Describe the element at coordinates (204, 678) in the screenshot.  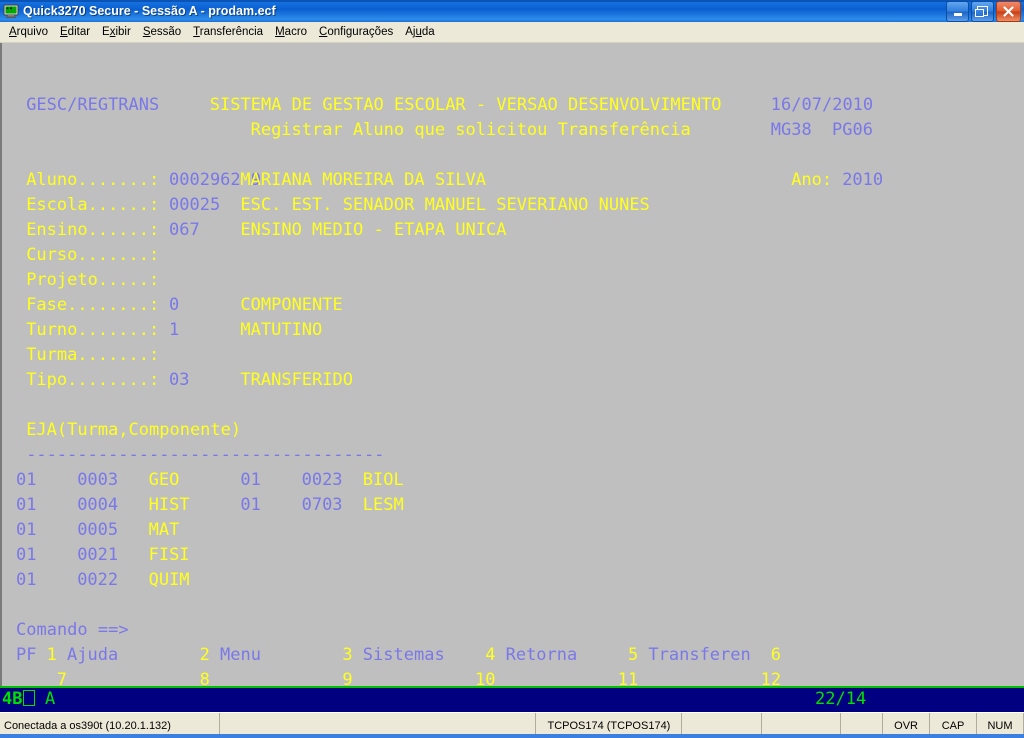
I see `pf-key: 8` at that location.